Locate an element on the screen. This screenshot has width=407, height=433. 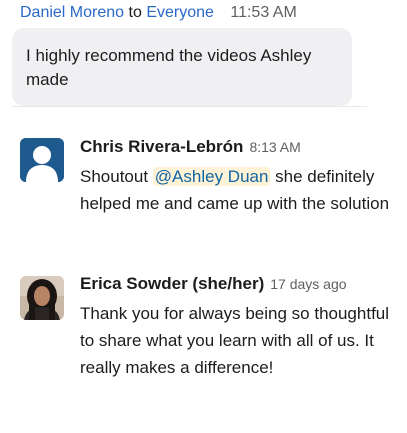
zoom-message-time: 11:53 AM is located at coordinates (263, 12).